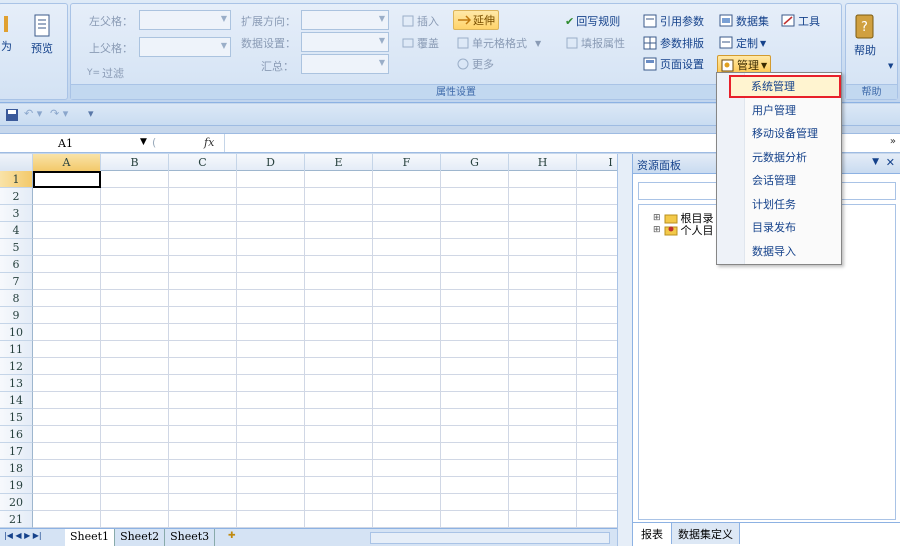 Image resolution: width=900 pixels, height=546 pixels. What do you see at coordinates (345, 42) in the screenshot?
I see `data-setting-combo: ▼` at bounding box center [345, 42].